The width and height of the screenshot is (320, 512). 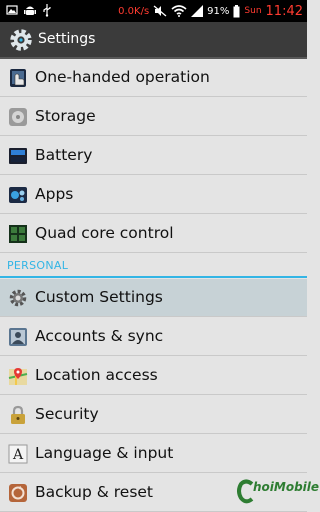 I want to click on settings-item-apps: Apps, so click(x=153, y=195).